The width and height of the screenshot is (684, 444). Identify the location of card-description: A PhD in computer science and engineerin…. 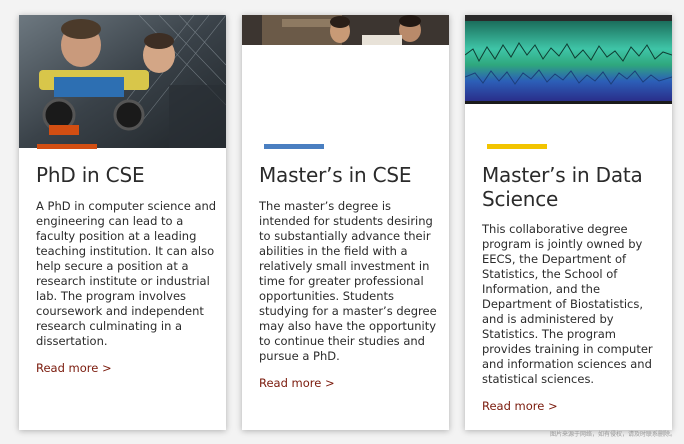
(126, 273).